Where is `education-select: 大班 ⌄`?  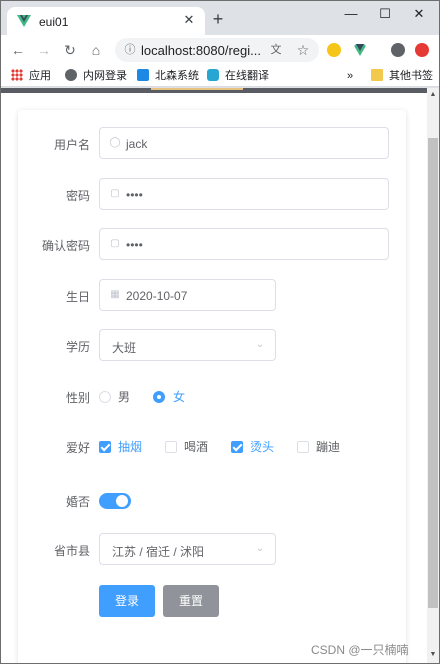
education-select: 大班 ⌄ is located at coordinates (187, 345).